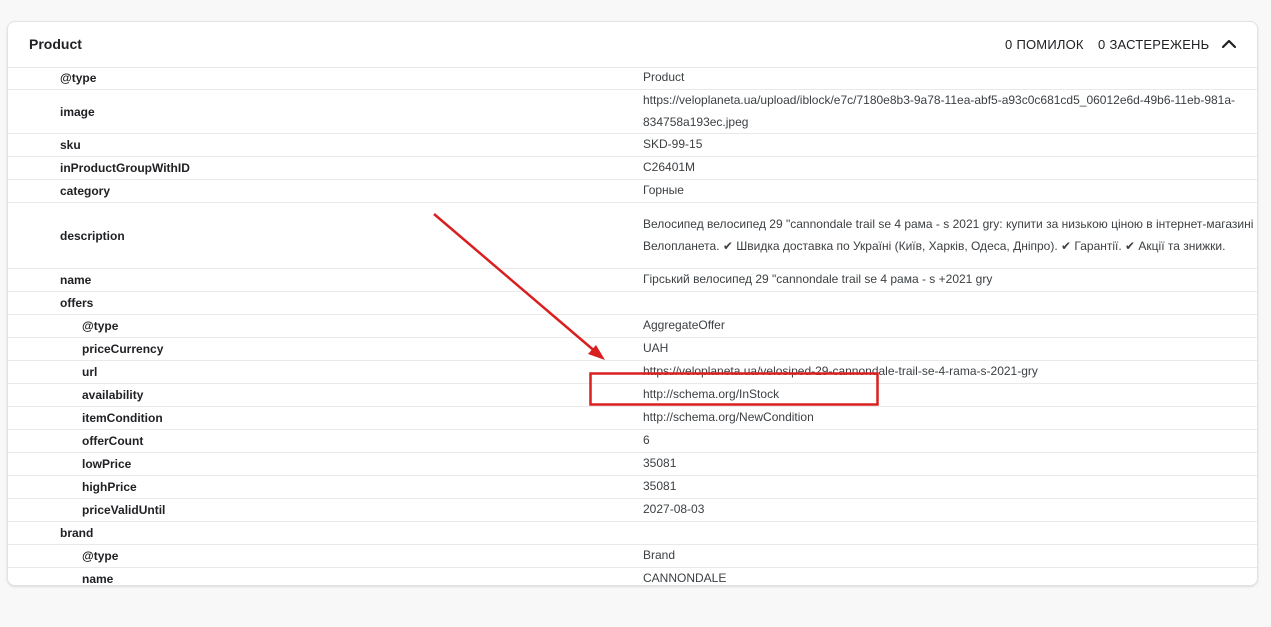 Image resolution: width=1271 pixels, height=627 pixels. I want to click on warnings-counter: 0 ЗАСТЕРЕЖЕНЬ, so click(1153, 44).